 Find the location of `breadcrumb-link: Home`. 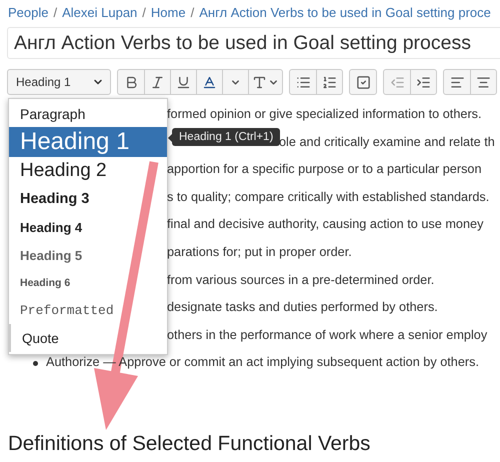

breadcrumb-link: Home is located at coordinates (168, 12).